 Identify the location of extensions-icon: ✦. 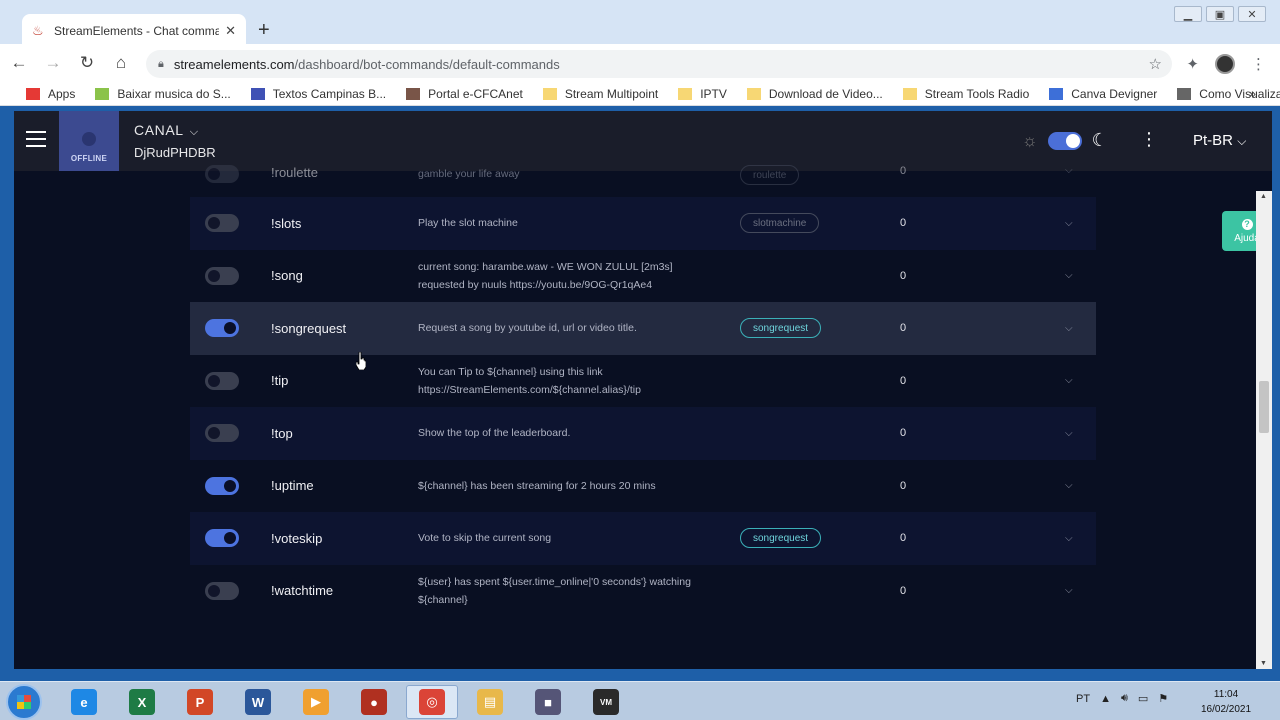
(1192, 64).